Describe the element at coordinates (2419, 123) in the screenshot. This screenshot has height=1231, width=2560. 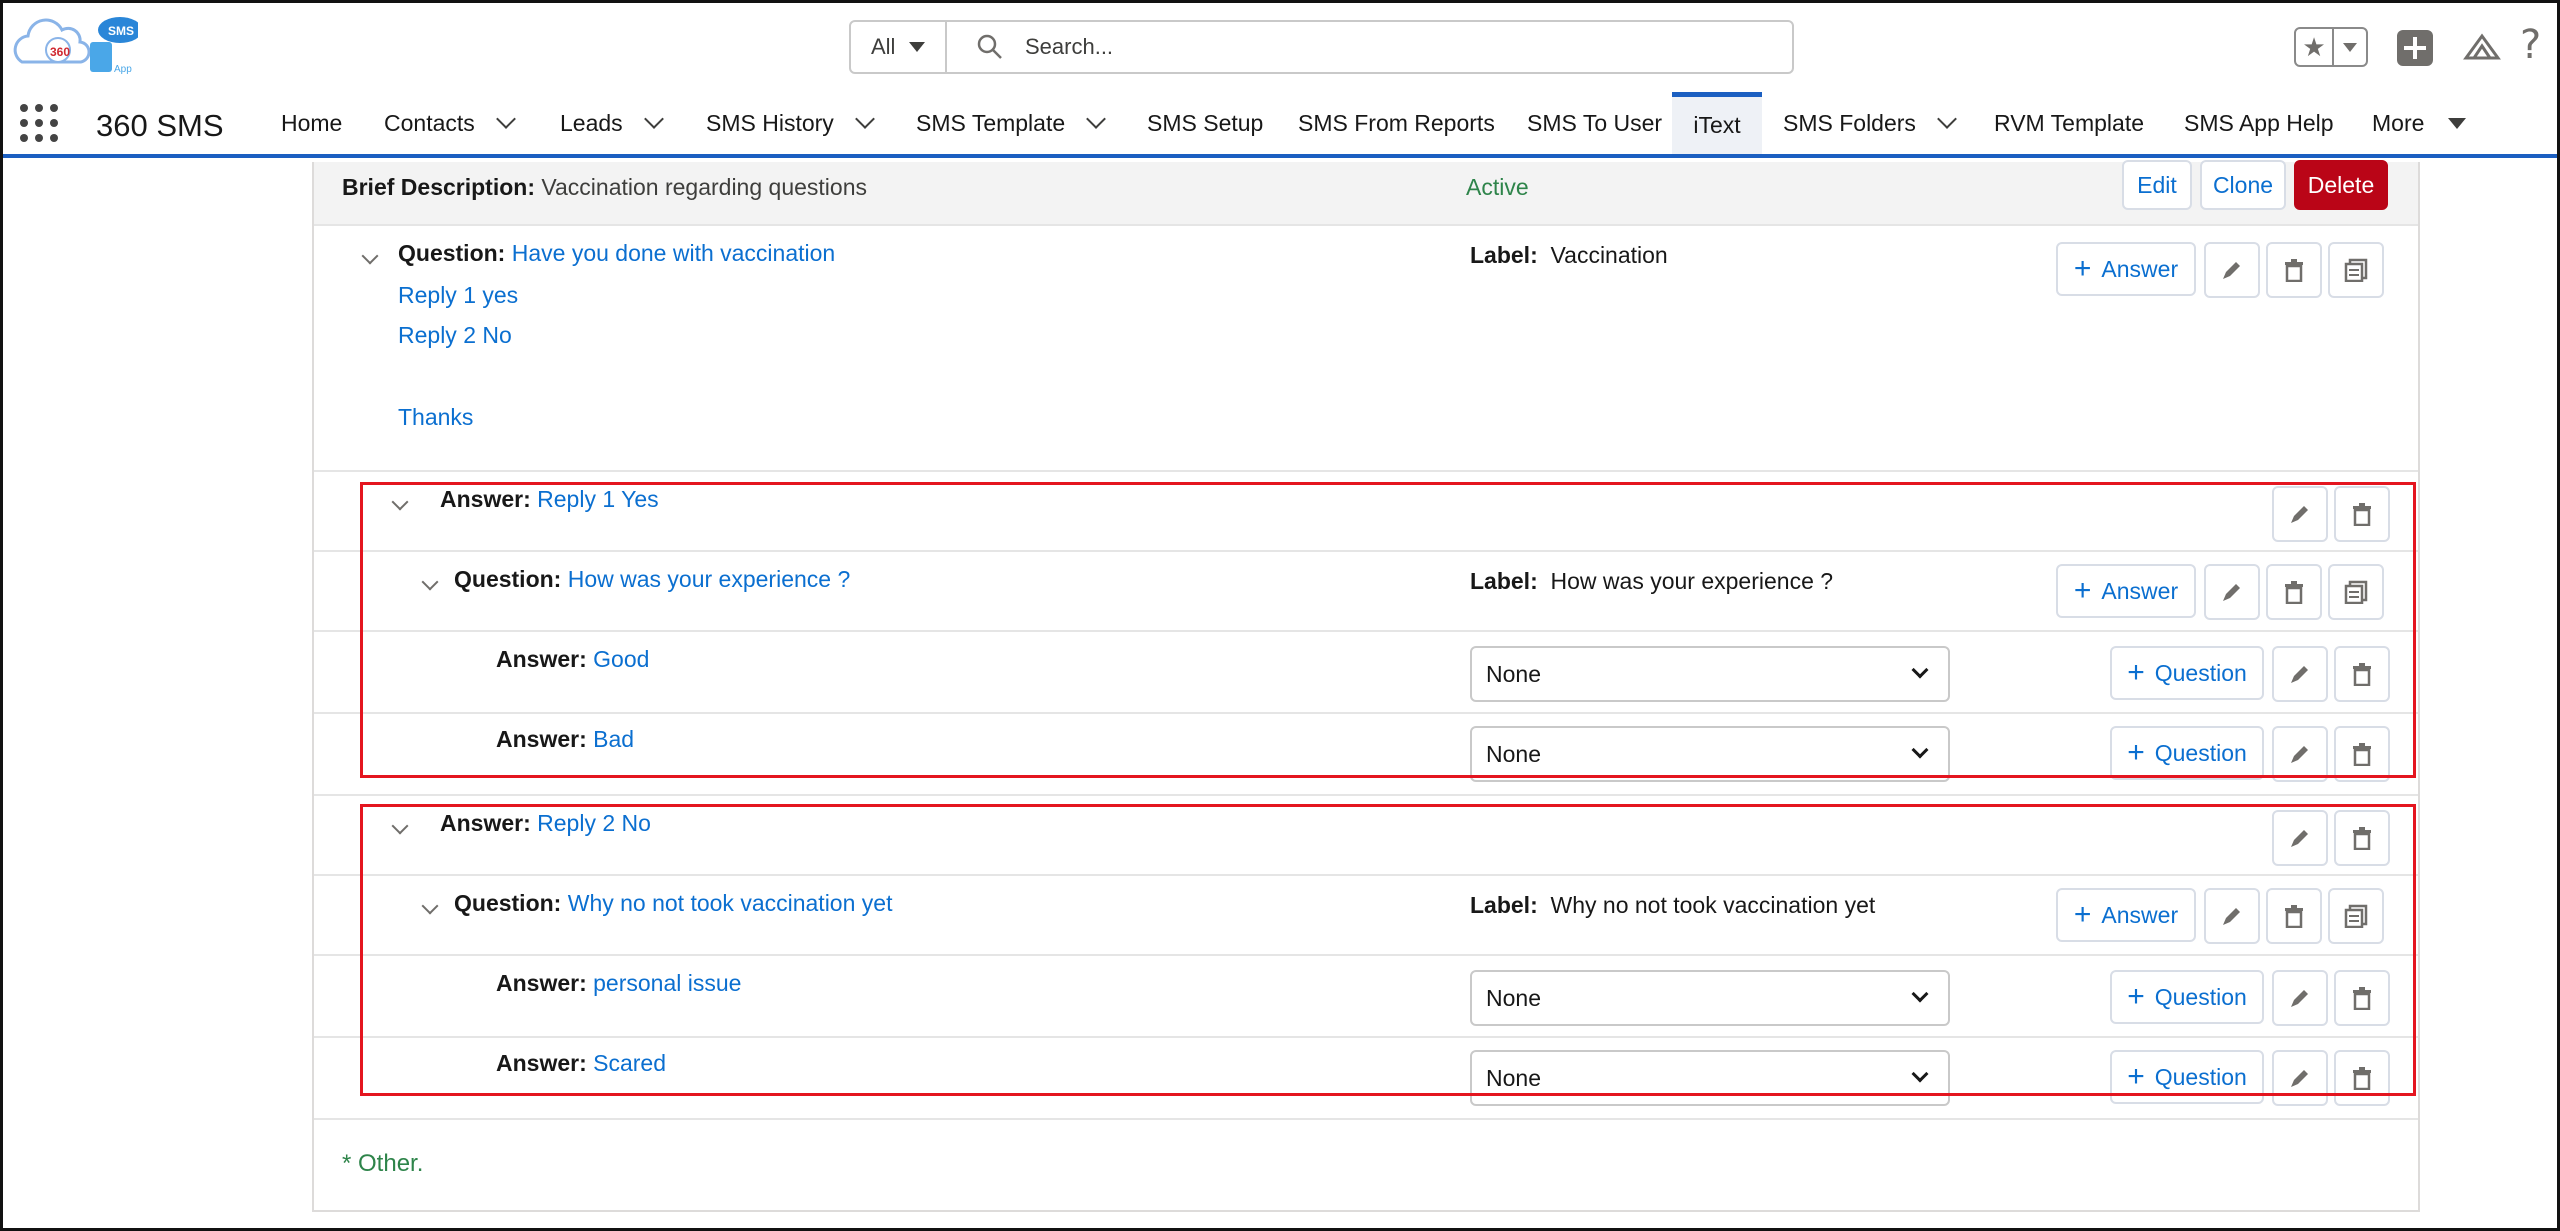
I see `nav-item-more: More` at that location.